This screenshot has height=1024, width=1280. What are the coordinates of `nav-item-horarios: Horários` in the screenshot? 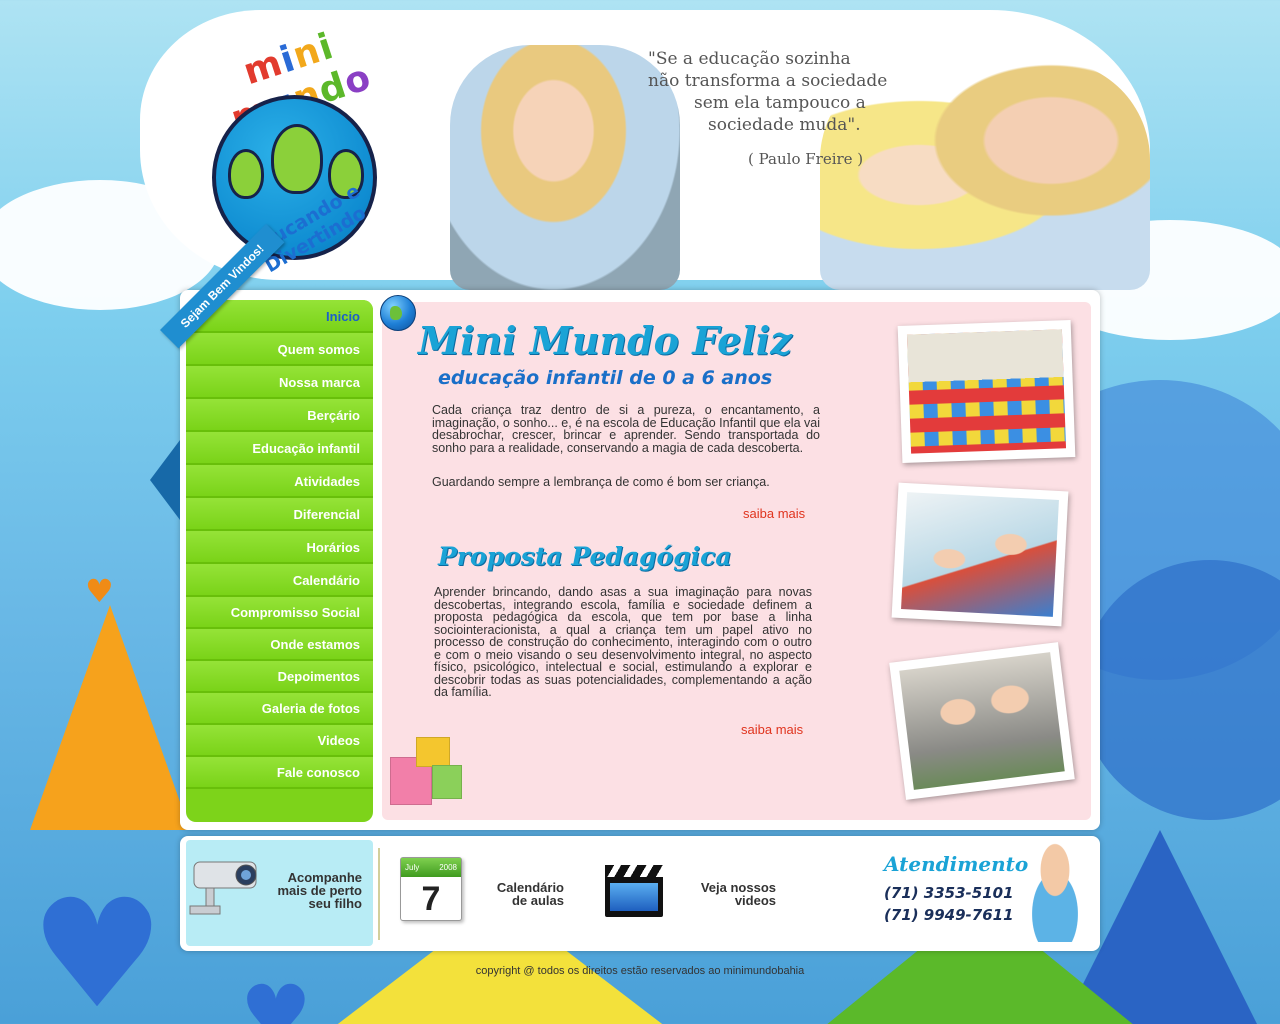 It's located at (279, 547).